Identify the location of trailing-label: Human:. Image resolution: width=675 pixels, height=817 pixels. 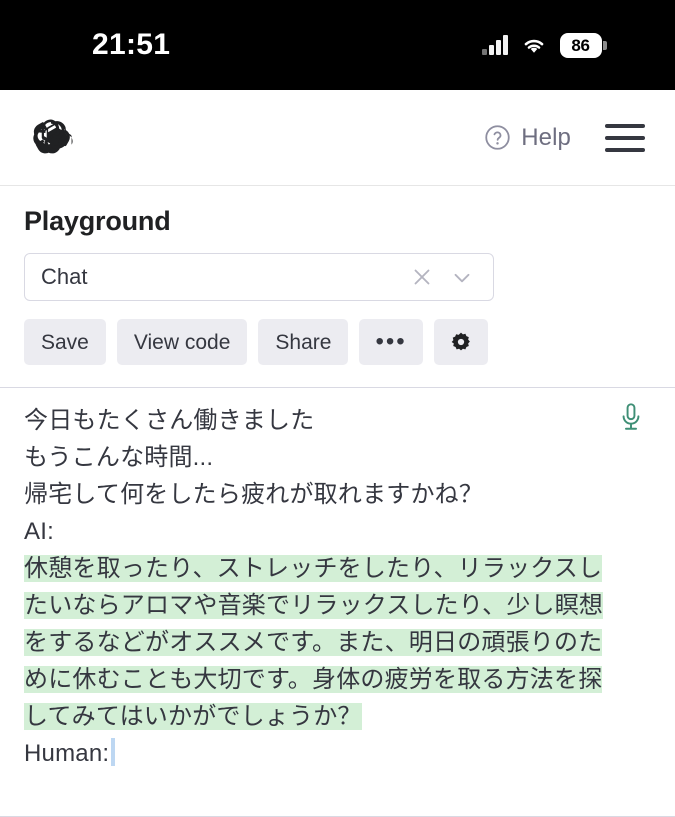
(67, 753).